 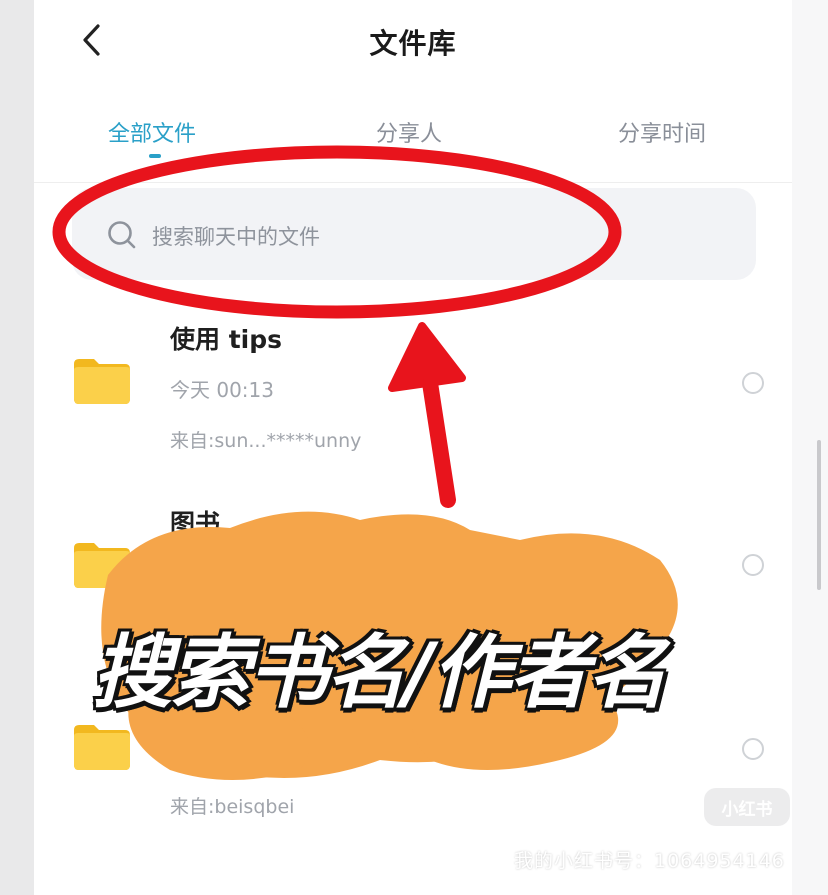 What do you see at coordinates (180, 572) in the screenshot?
I see `file-time: 昨` at bounding box center [180, 572].